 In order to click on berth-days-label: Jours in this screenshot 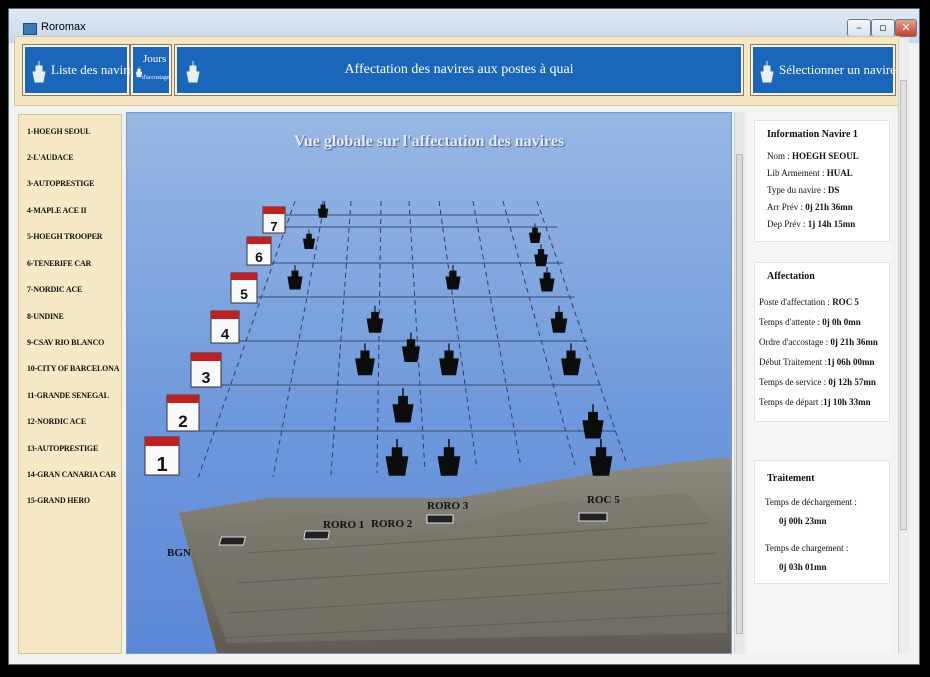, I will do `click(155, 59)`.